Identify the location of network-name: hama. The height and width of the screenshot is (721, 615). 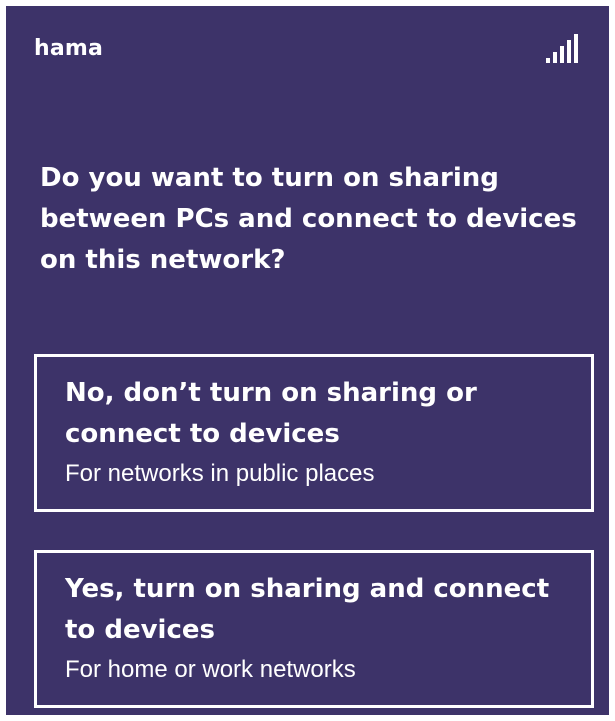
(69, 48).